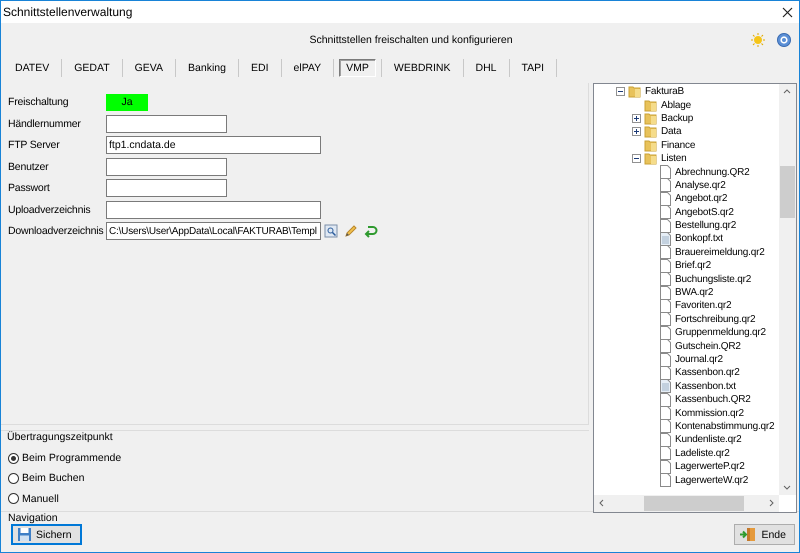 Image resolution: width=800 pixels, height=553 pixels. I want to click on field-label: Freischaltung, so click(39, 102).